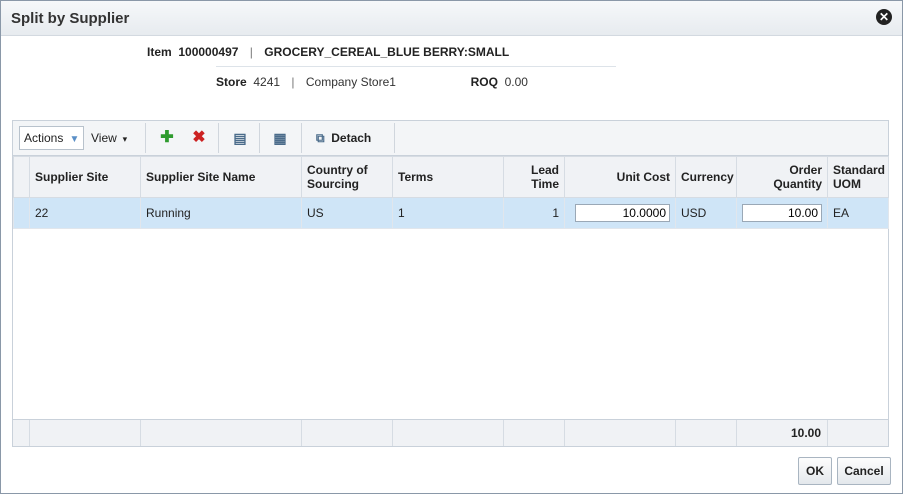 This screenshot has width=903, height=494. Describe the element at coordinates (448, 213) in the screenshot. I see `cell-terms: 1` at that location.